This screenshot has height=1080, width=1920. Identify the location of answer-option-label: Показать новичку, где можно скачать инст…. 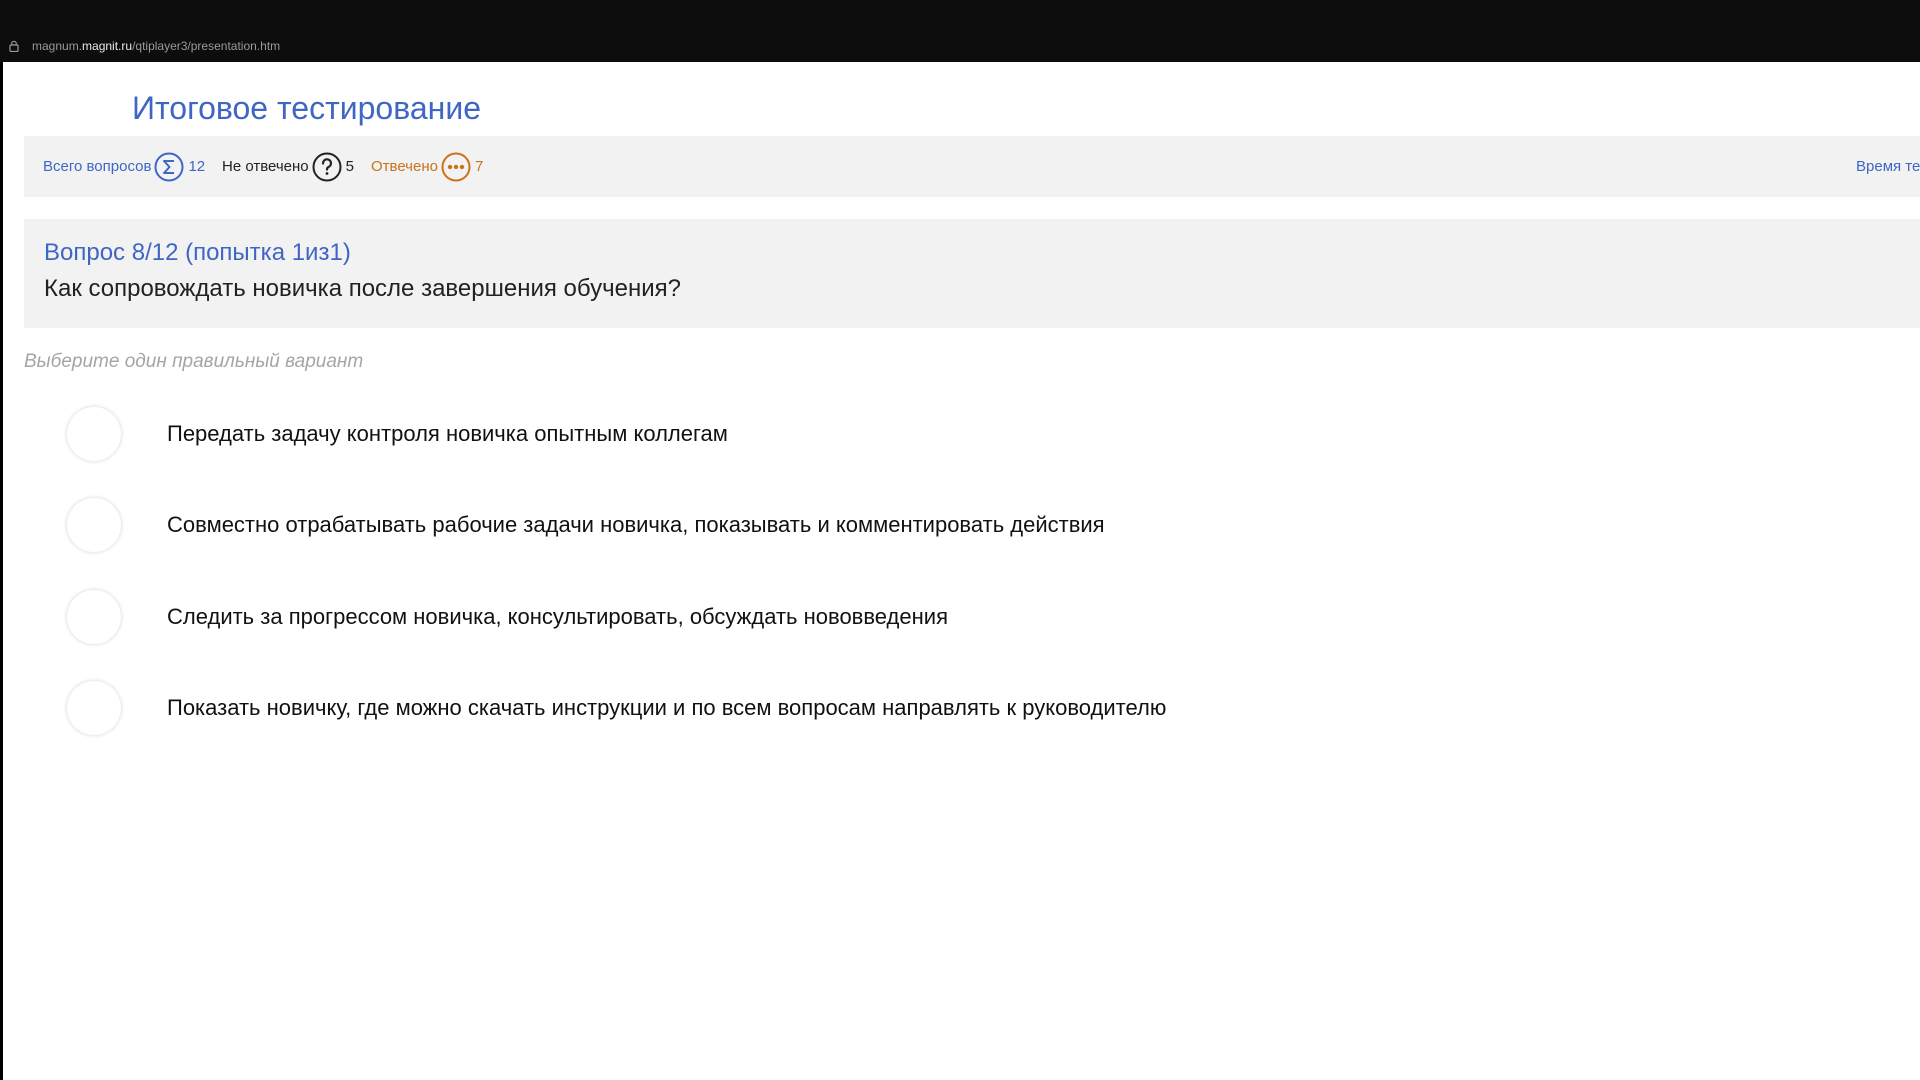
(667, 707).